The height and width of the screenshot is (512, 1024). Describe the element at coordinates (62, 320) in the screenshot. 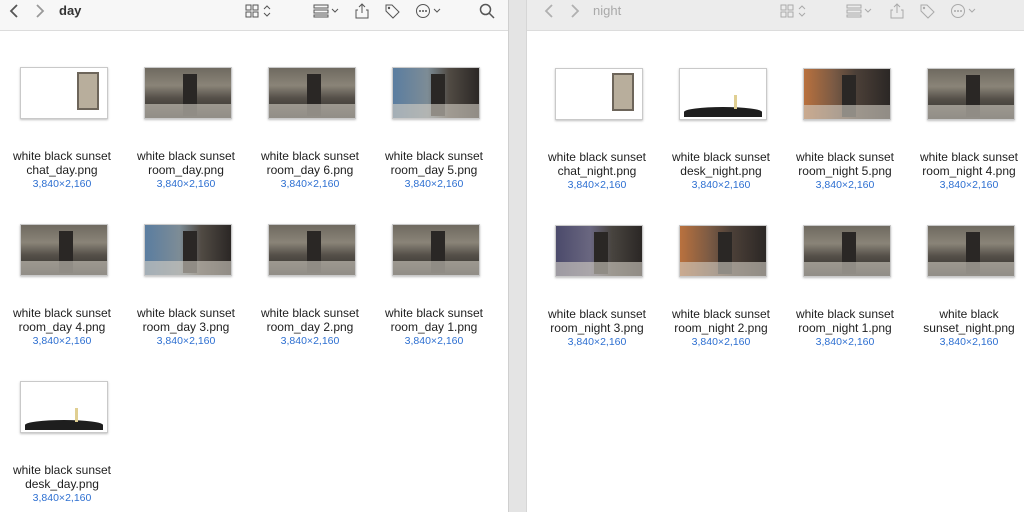

I see `file-name: white black sunset room_day 4.png` at that location.